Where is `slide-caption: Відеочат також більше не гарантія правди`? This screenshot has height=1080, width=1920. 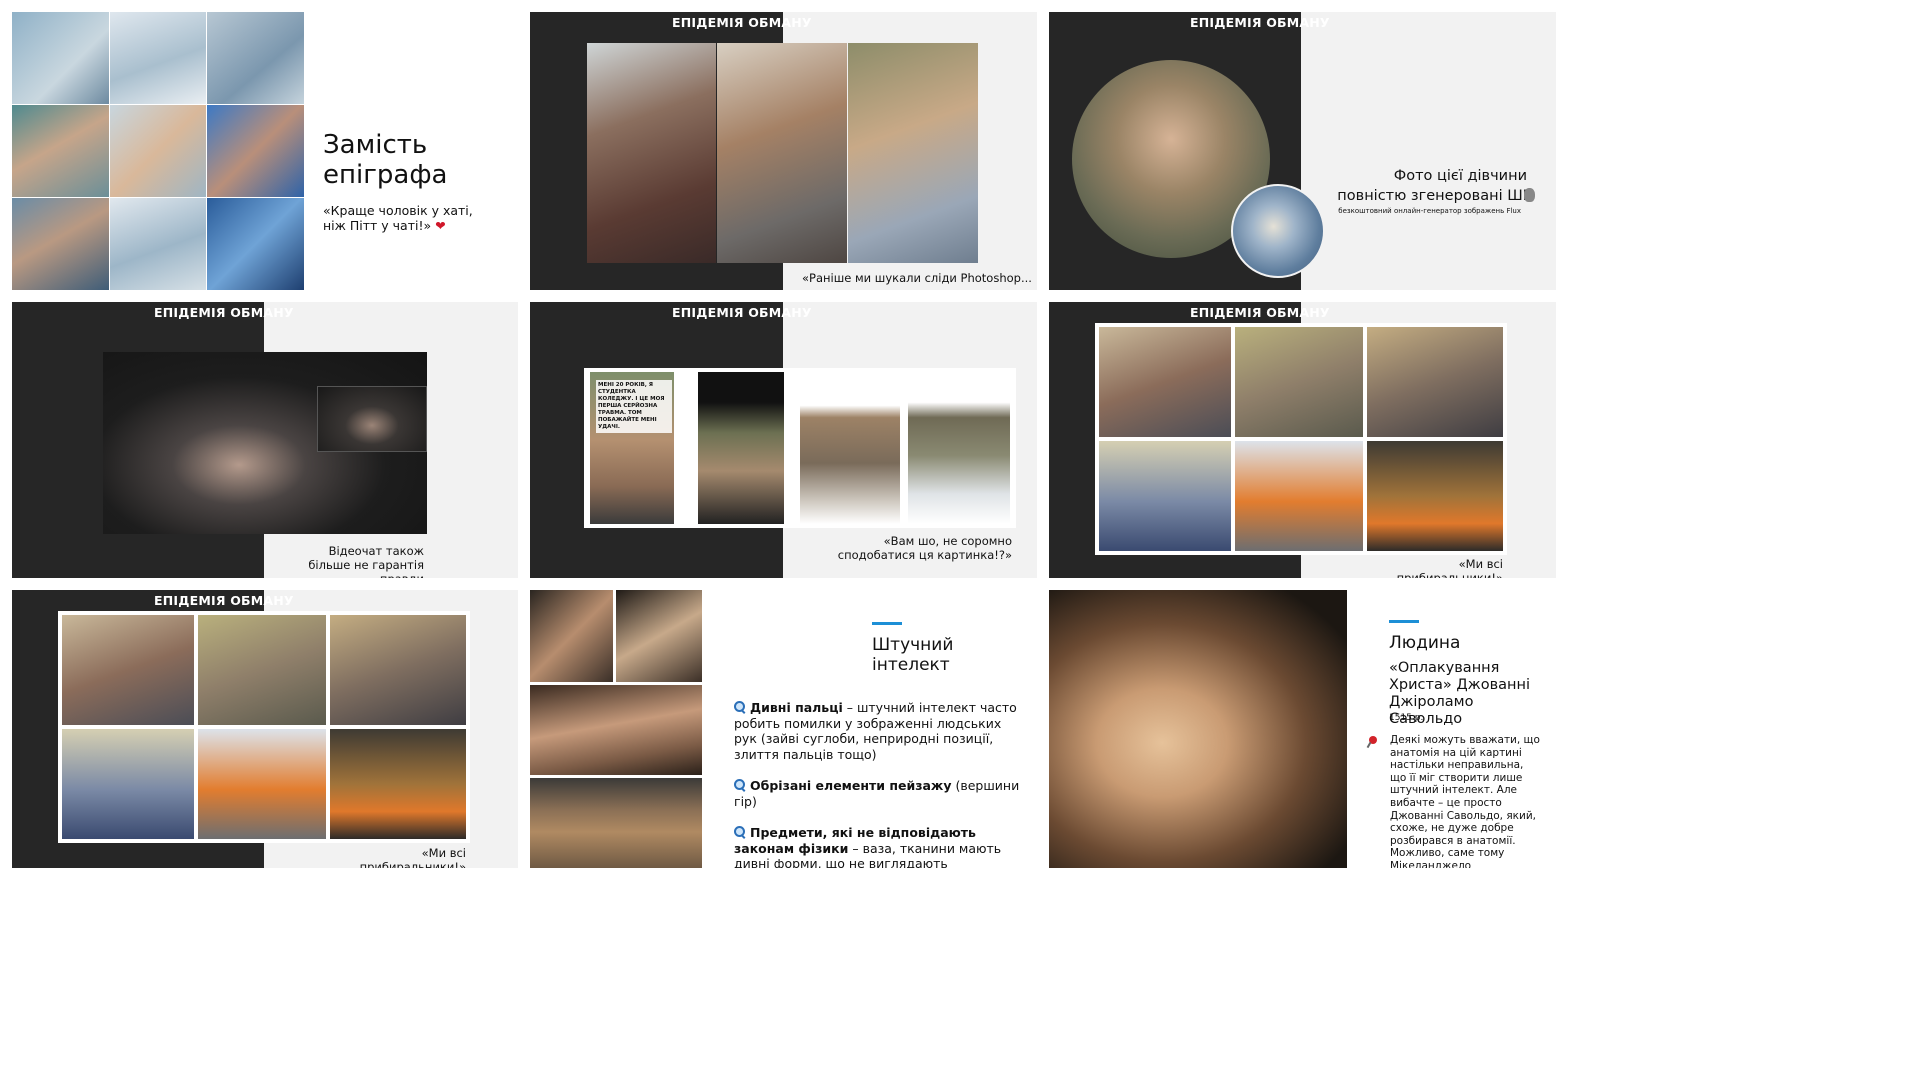 slide-caption: Відеочат також більше не гарантія правди is located at coordinates (366, 561).